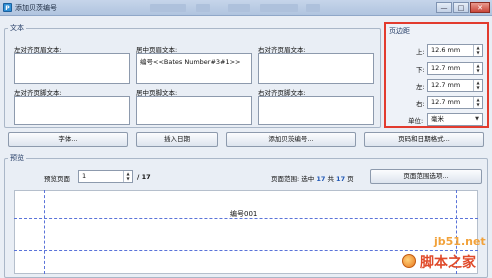 The height and width of the screenshot is (278, 492). I want to click on margin-right-value: 12.7 mm, so click(446, 102).